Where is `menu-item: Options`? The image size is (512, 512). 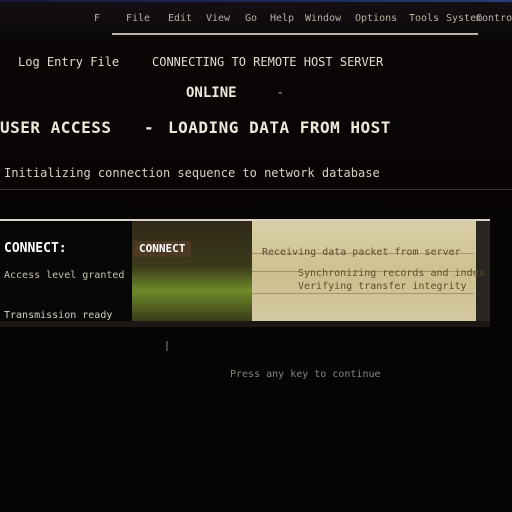
menu-item: Options is located at coordinates (376, 19).